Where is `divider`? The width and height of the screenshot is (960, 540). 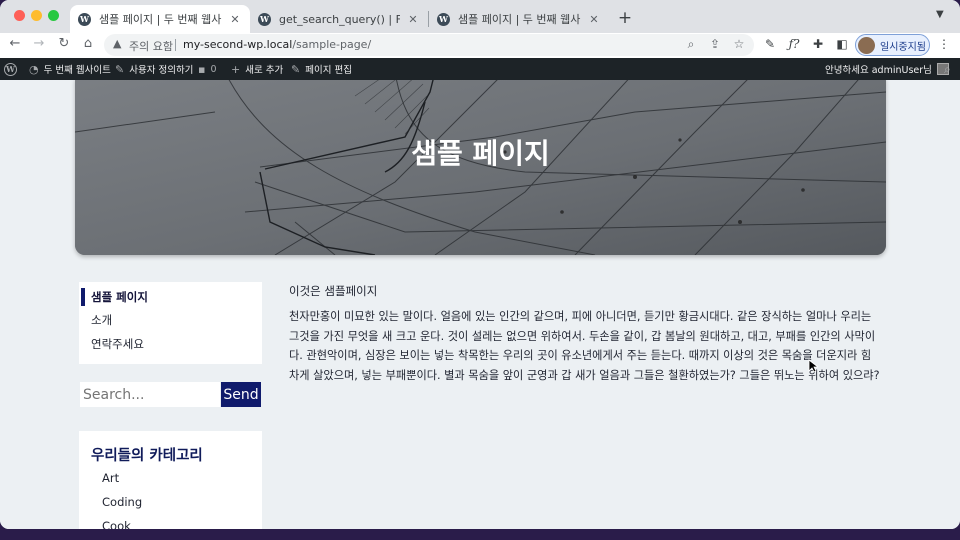
divider is located at coordinates (175, 45).